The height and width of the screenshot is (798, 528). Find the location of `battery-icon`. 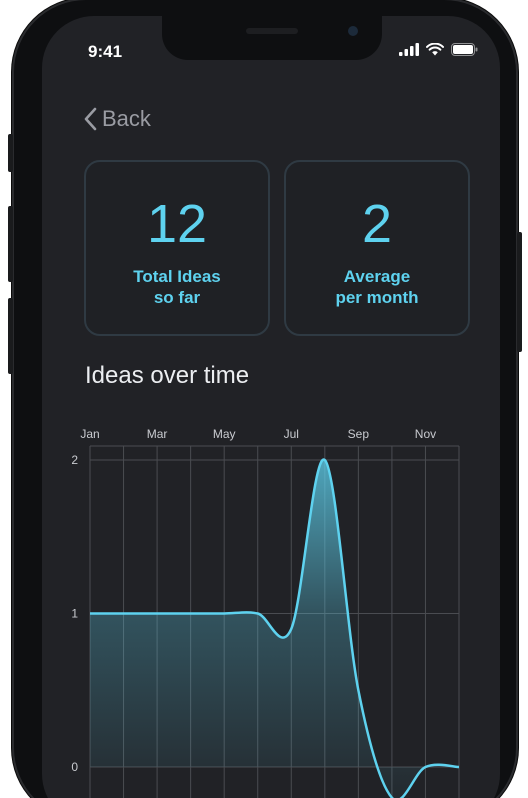

battery-icon is located at coordinates (464, 49).